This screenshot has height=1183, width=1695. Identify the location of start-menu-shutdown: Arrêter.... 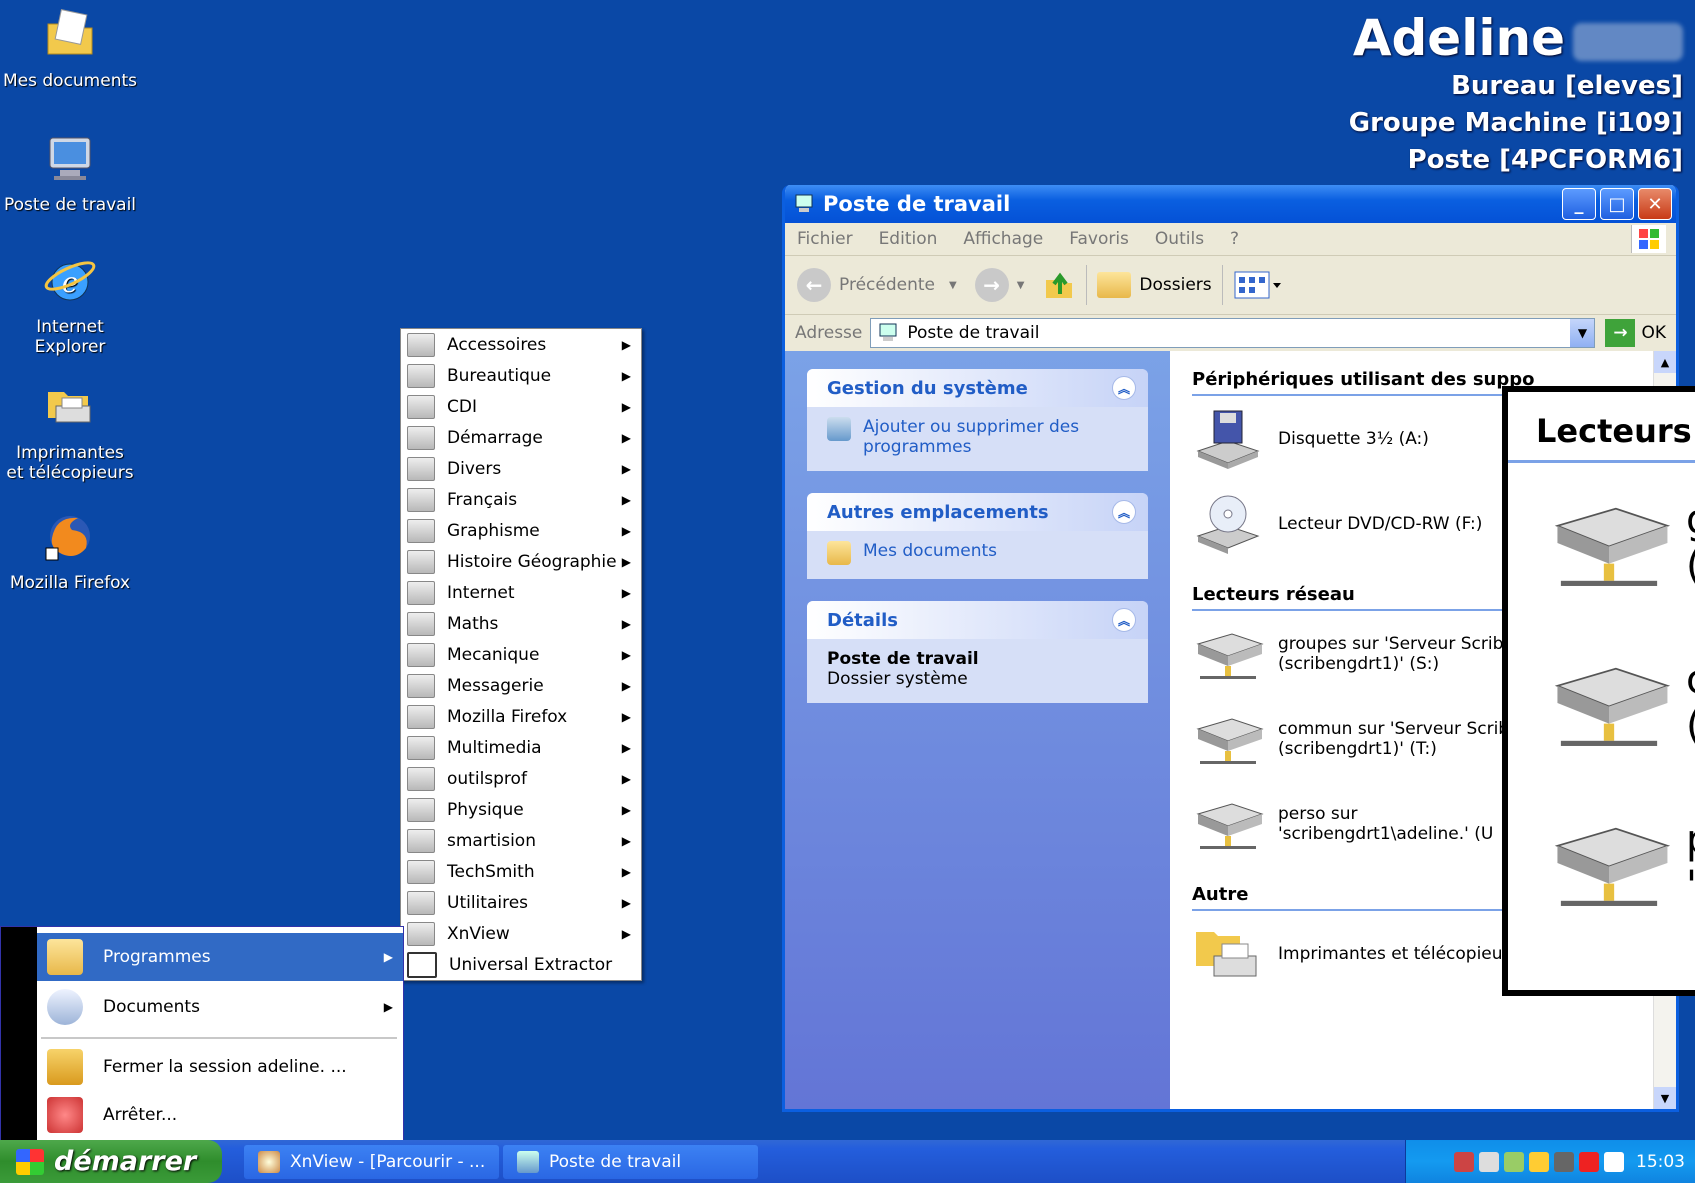
(220, 1115).